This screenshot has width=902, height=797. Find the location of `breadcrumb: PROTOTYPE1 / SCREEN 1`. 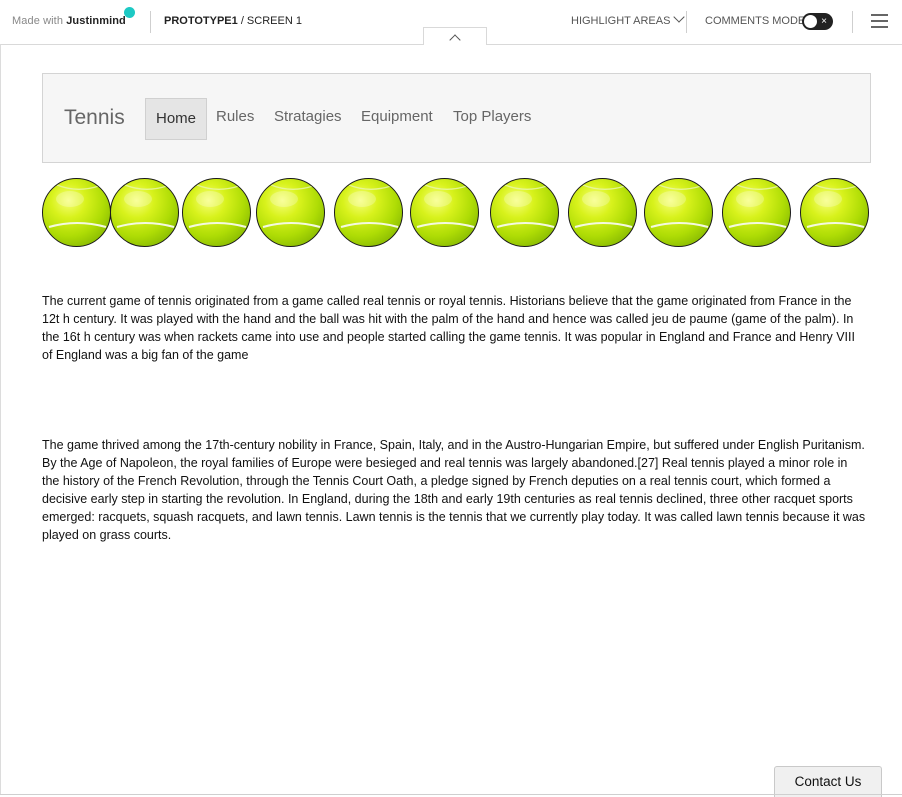

breadcrumb: PROTOTYPE1 / SCREEN 1 is located at coordinates (233, 21).